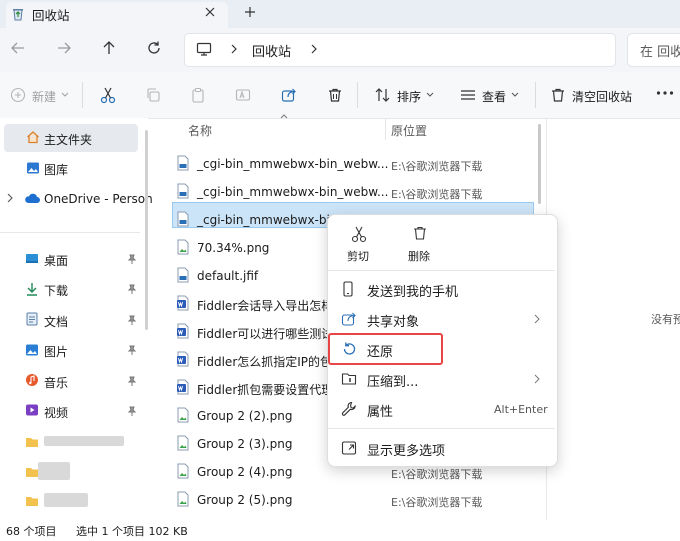  I want to click on sidebar-item-documents: 文档, so click(56, 321).